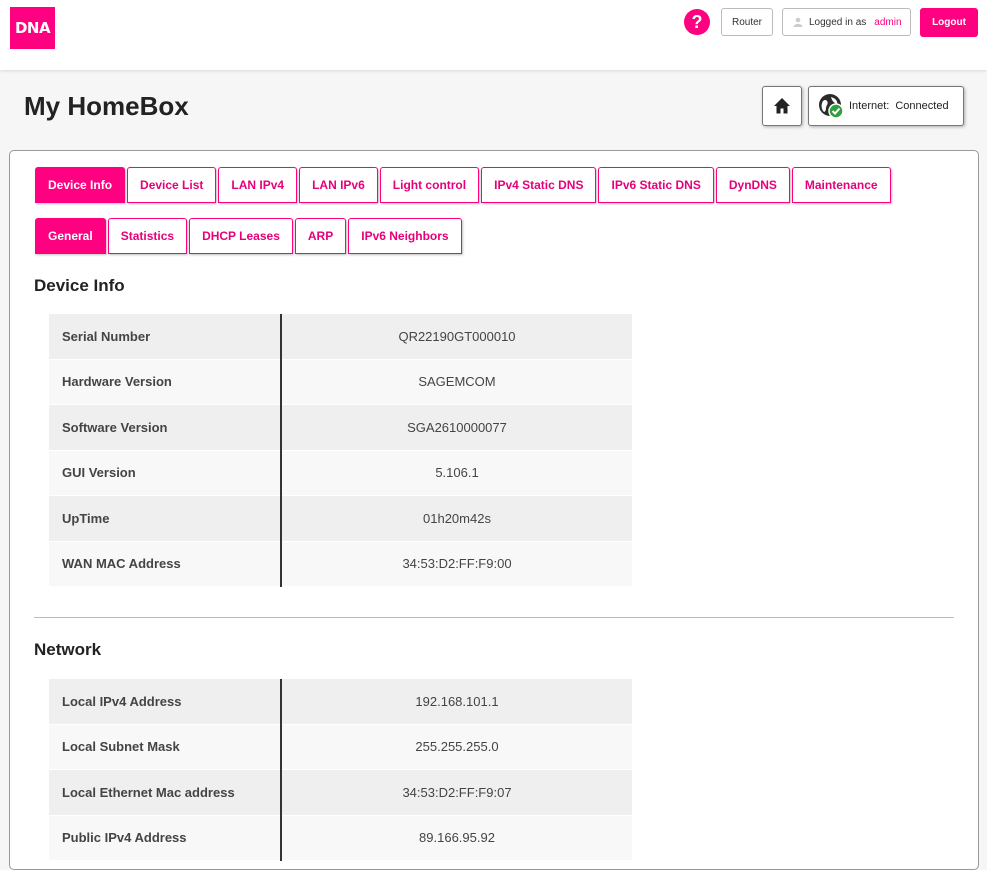  What do you see at coordinates (456, 564) in the screenshot?
I see `row-value: 34:53:D2:FF:F9:00` at bounding box center [456, 564].